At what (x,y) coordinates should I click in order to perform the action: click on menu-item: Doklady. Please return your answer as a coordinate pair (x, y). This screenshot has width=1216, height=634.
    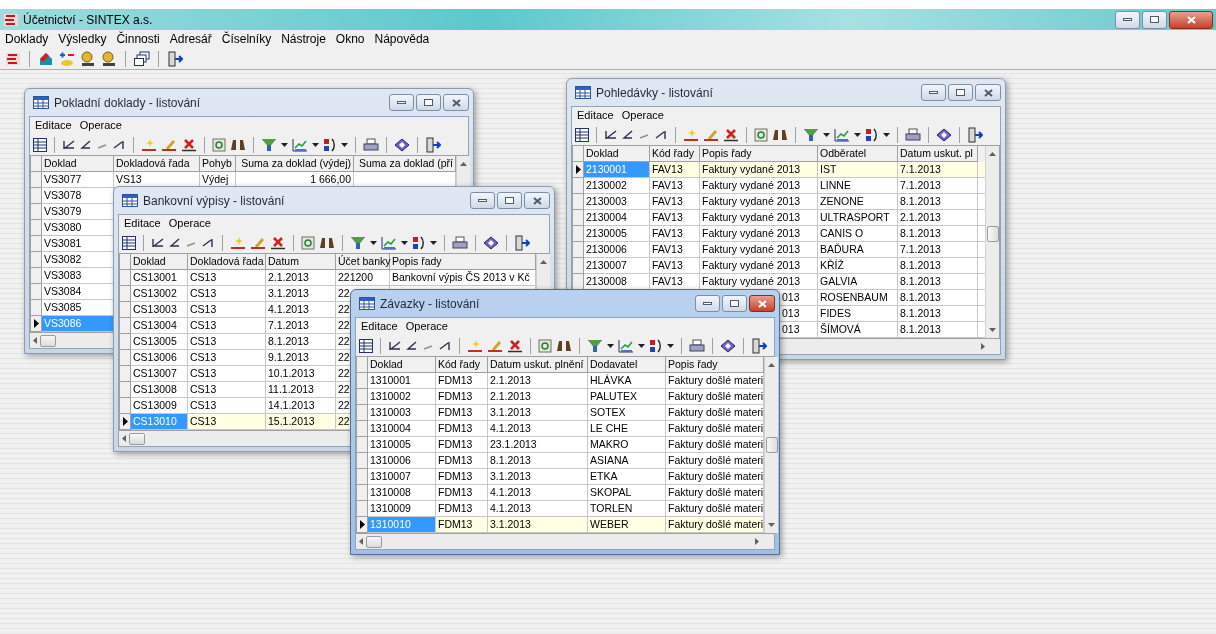
    Looking at the image, I should click on (27, 39).